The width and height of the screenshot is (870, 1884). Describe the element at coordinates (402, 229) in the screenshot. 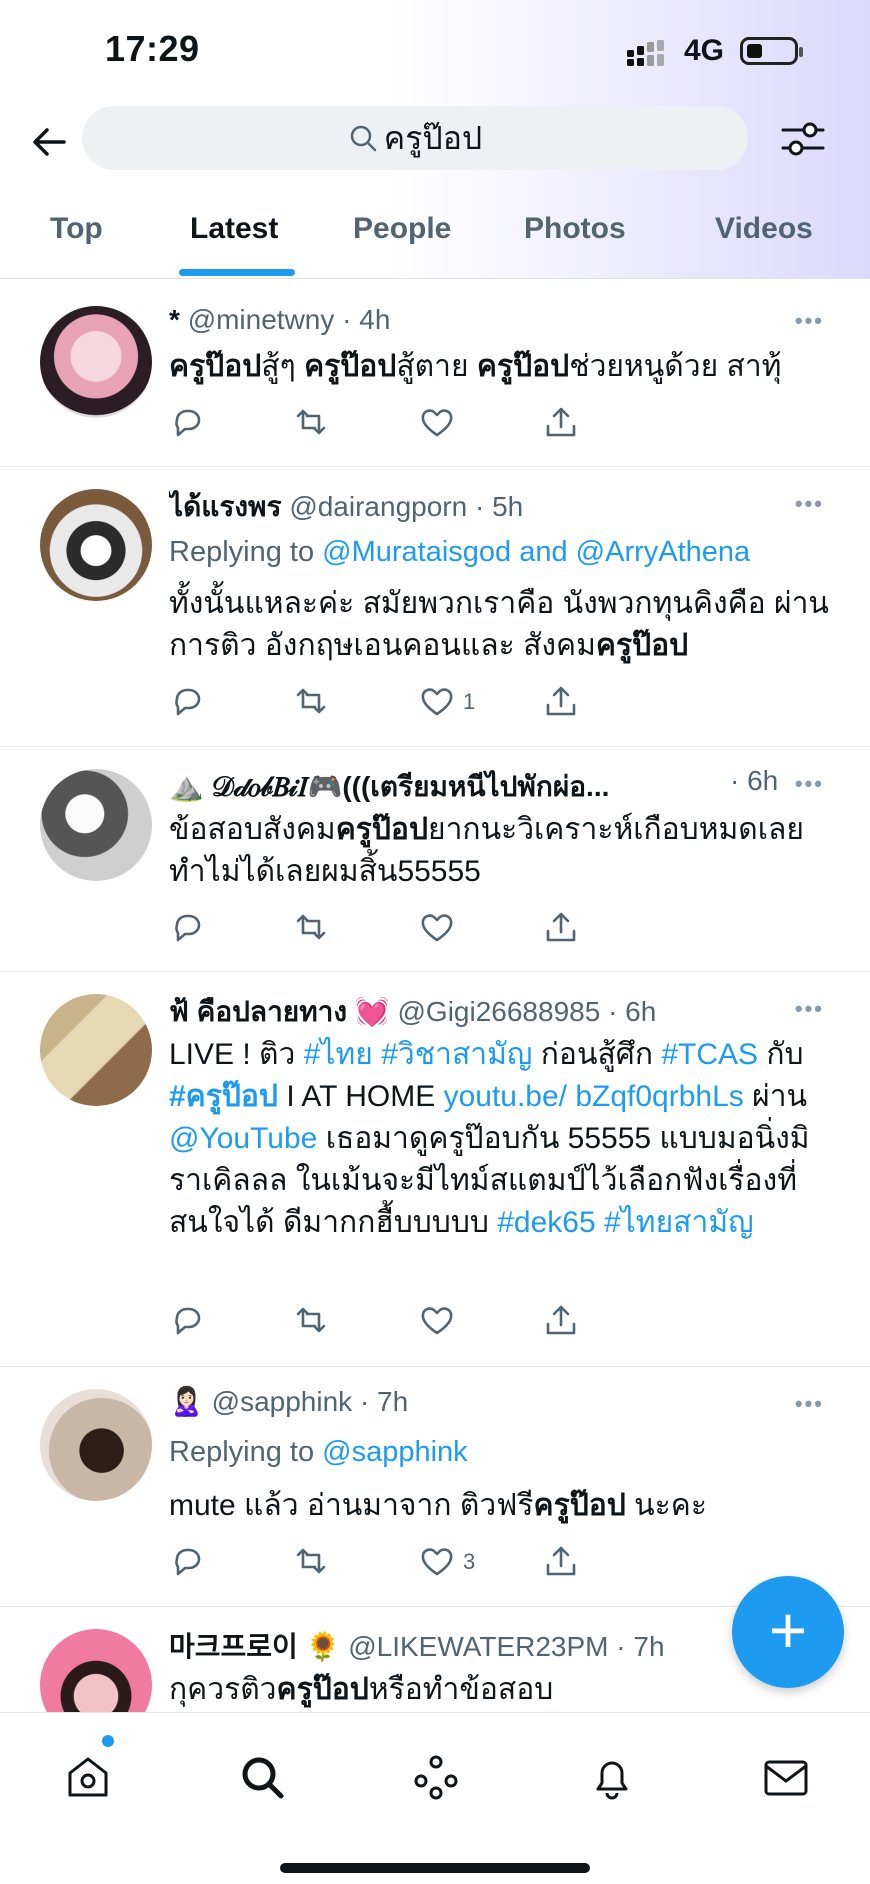

I see `tab-people: People` at that location.